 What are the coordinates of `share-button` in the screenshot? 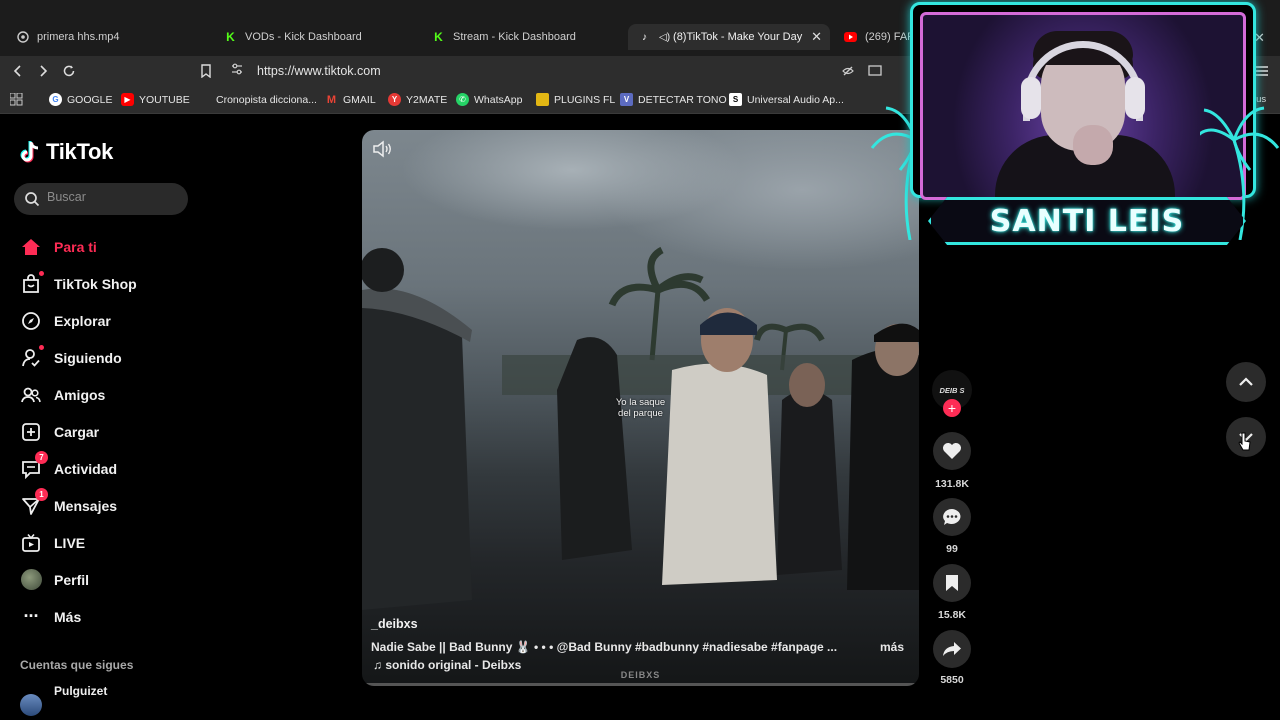 It's located at (952, 649).